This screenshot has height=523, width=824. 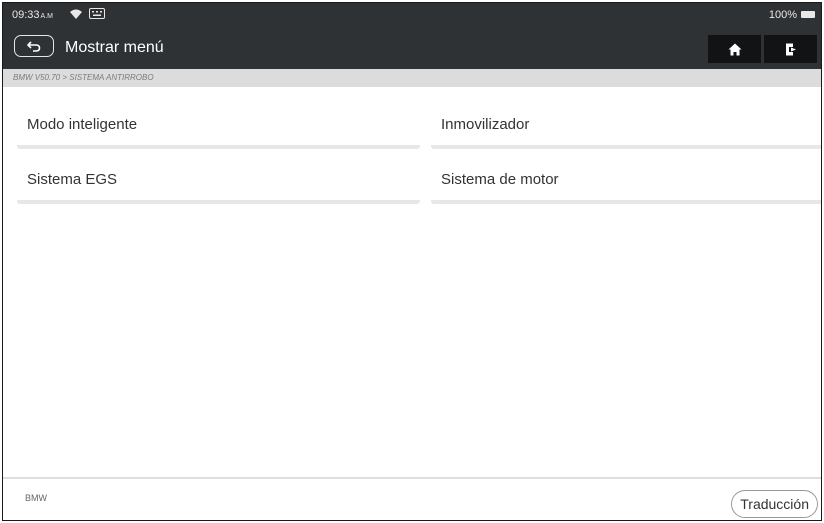 I want to click on home-button, so click(x=734, y=49).